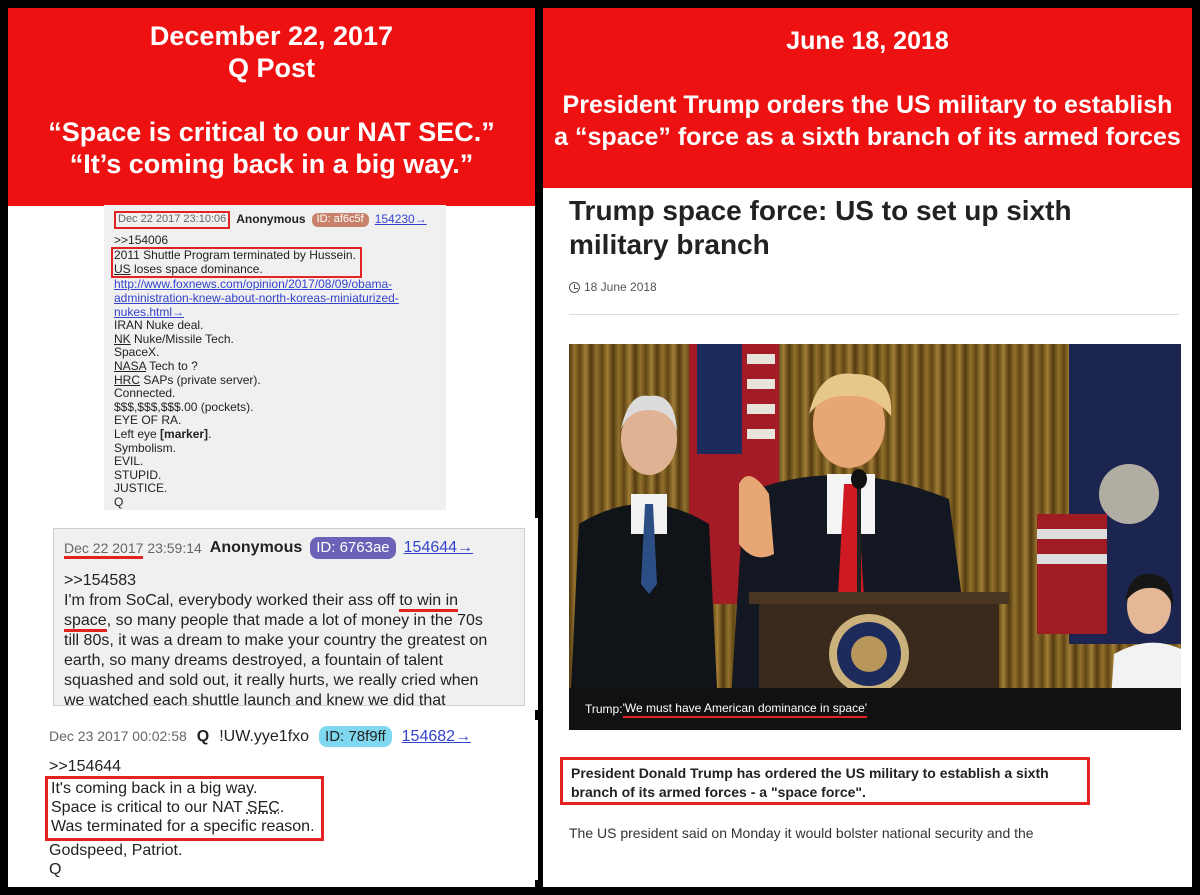  Describe the element at coordinates (574, 287) in the screenshot. I see `clock-icon` at that location.